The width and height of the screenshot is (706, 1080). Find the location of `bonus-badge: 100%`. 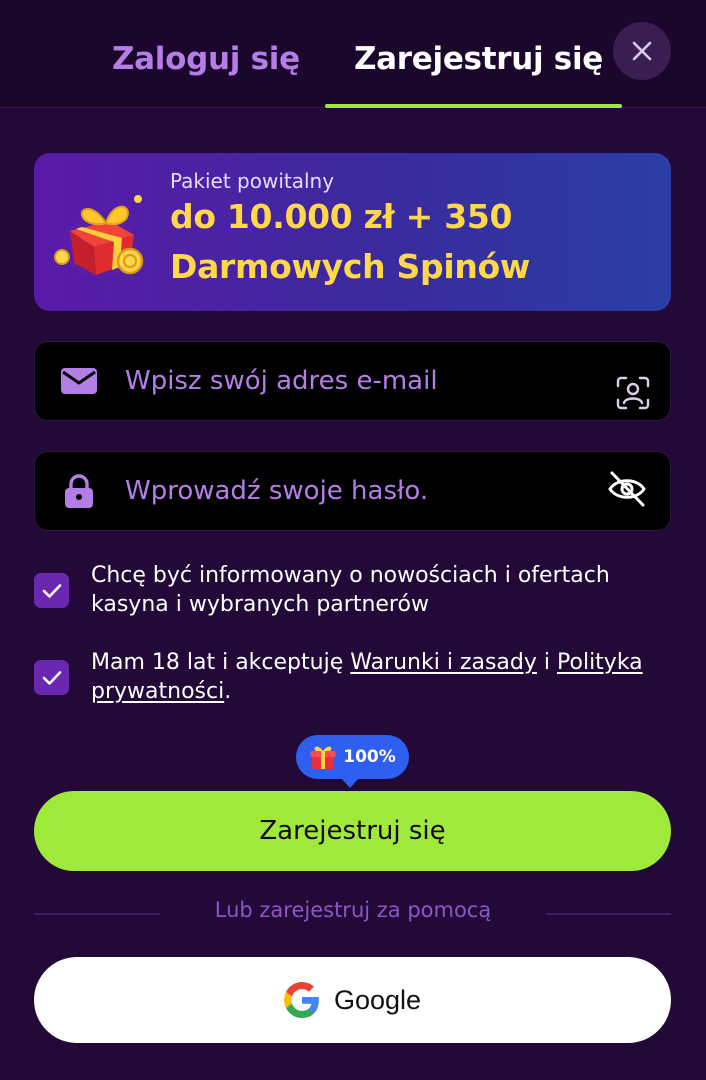

bonus-badge: 100% is located at coordinates (352, 761).